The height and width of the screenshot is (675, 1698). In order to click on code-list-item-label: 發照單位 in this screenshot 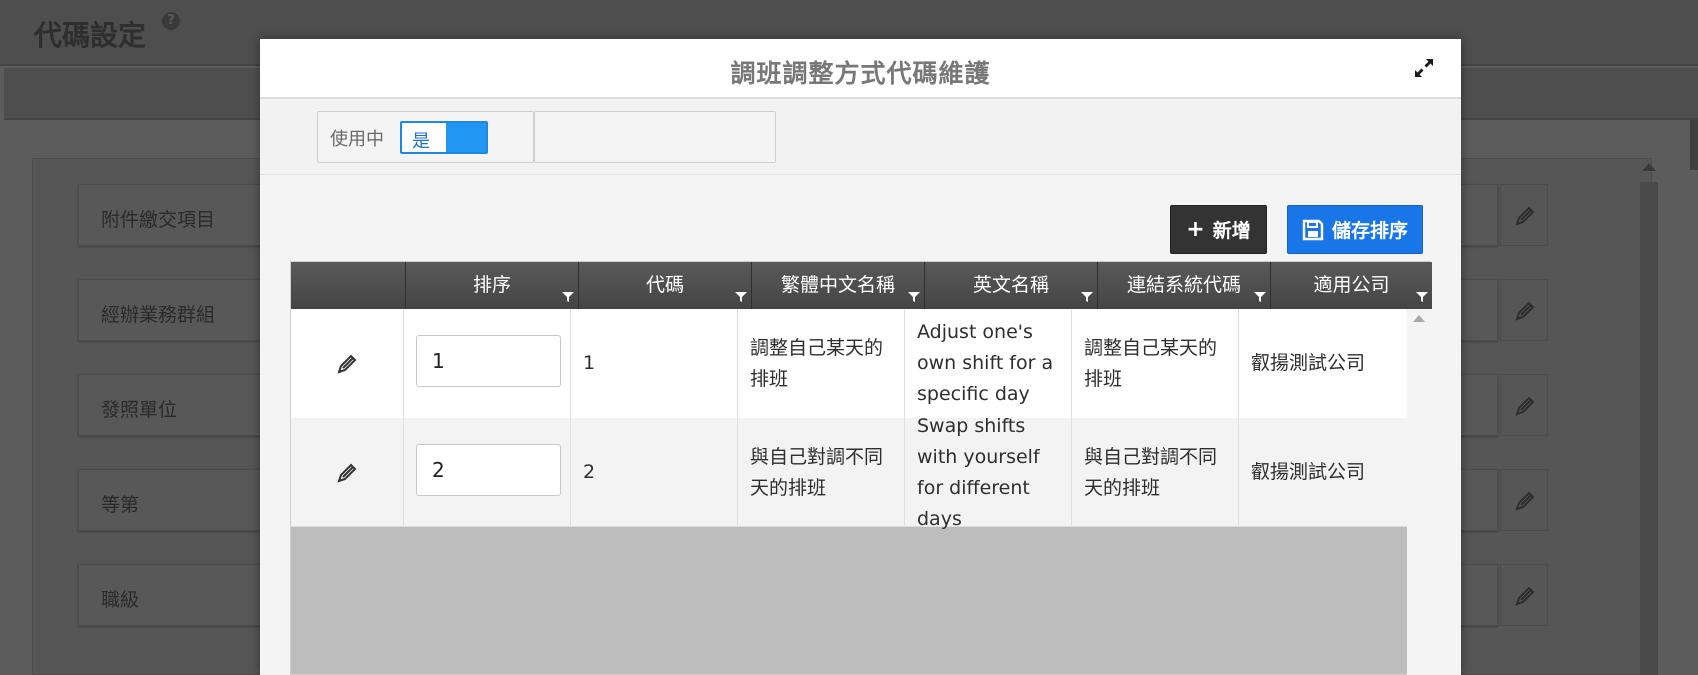, I will do `click(139, 410)`.